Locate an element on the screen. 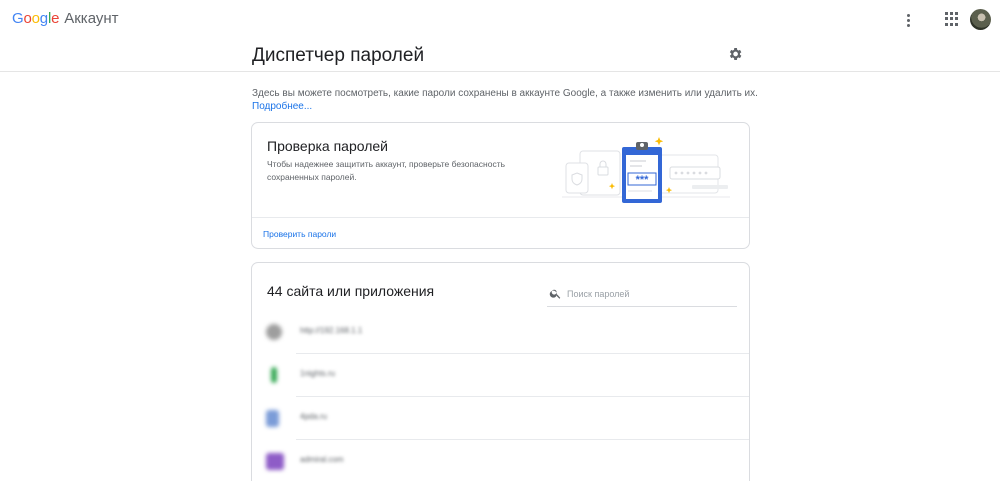  site-name: admiral.com is located at coordinates (322, 459).